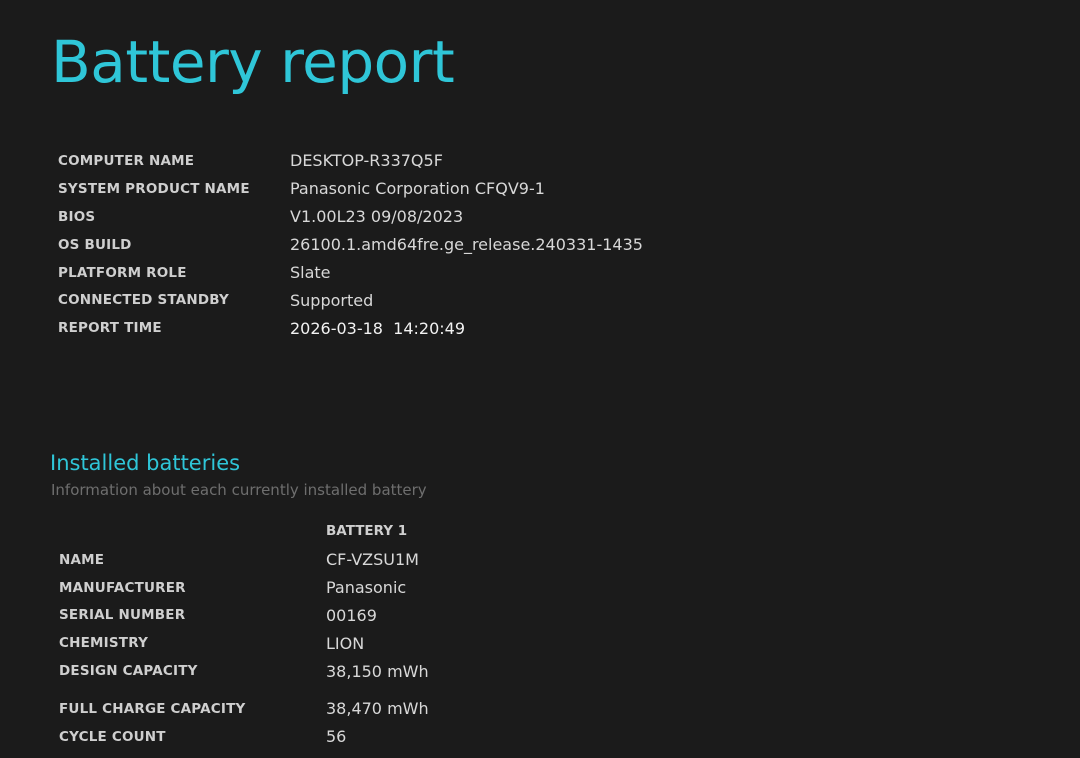  What do you see at coordinates (95, 244) in the screenshot?
I see `os-build-label: OS BUILD` at bounding box center [95, 244].